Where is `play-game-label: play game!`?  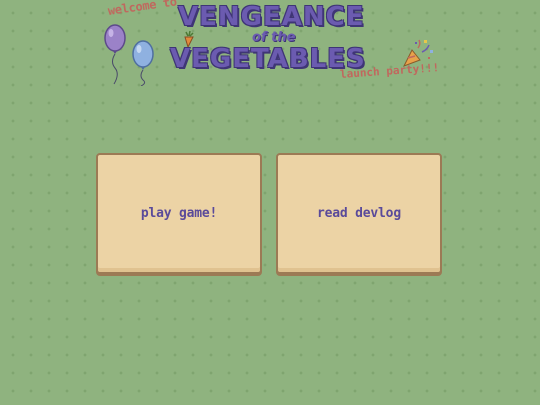
play-game-label: play game! is located at coordinates (179, 213).